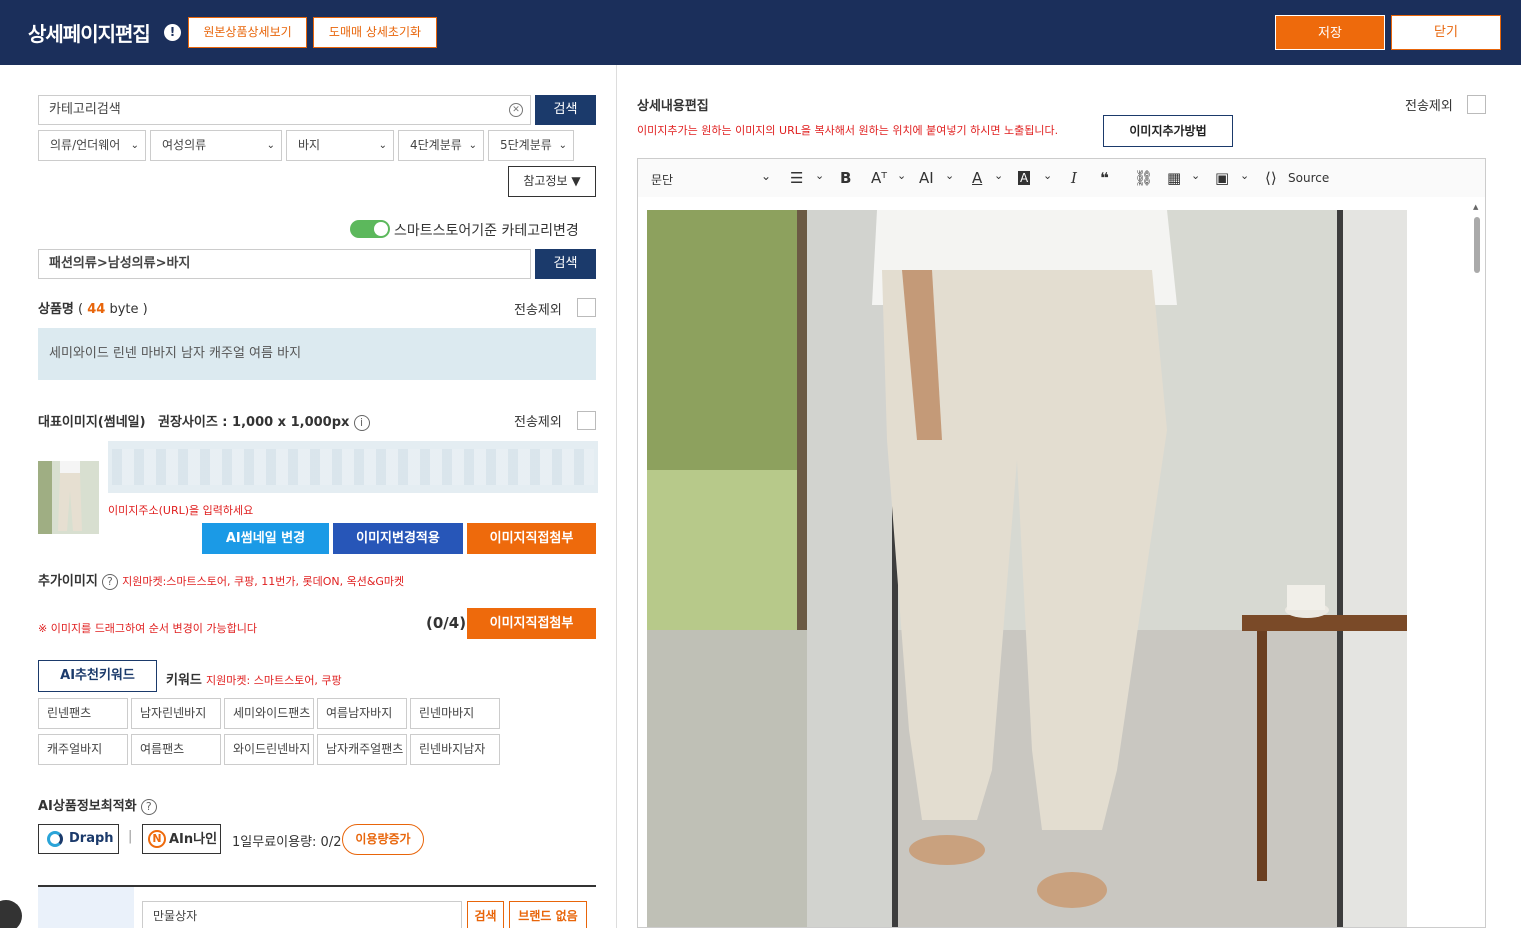 This screenshot has width=1521, height=928. What do you see at coordinates (977, 178) in the screenshot?
I see `font-color-icon: A` at bounding box center [977, 178].